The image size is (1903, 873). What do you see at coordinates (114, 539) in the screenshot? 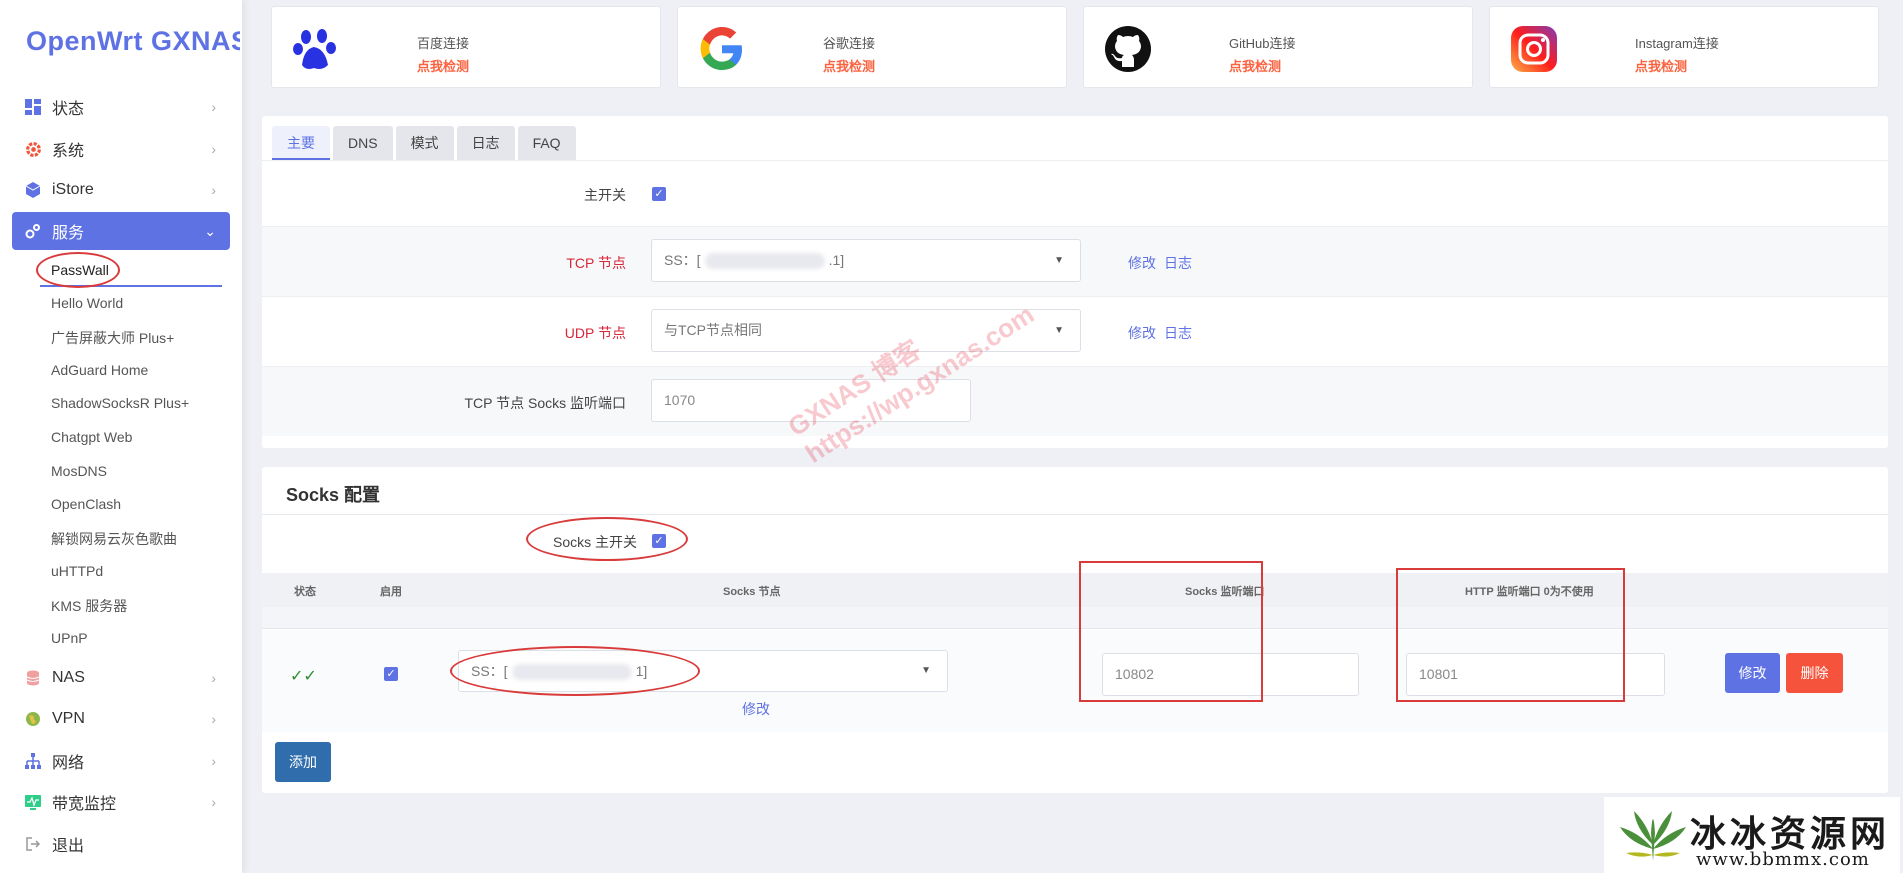
I see `sub-item-unblock-netease: 解锁网易云灰色歌曲` at bounding box center [114, 539].